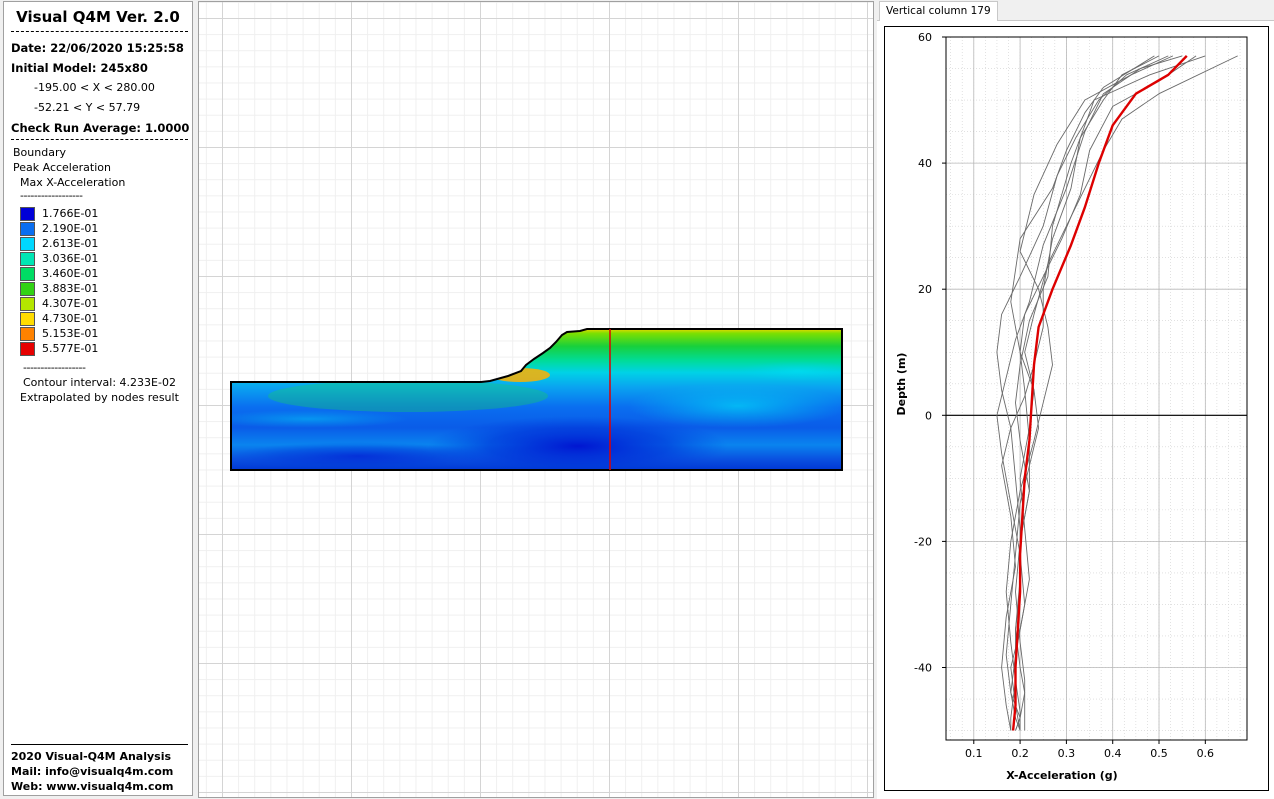 Image resolution: width=1274 pixels, height=799 pixels. Describe the element at coordinates (39, 152) in the screenshot. I see `boundary-label: Boundary` at that location.